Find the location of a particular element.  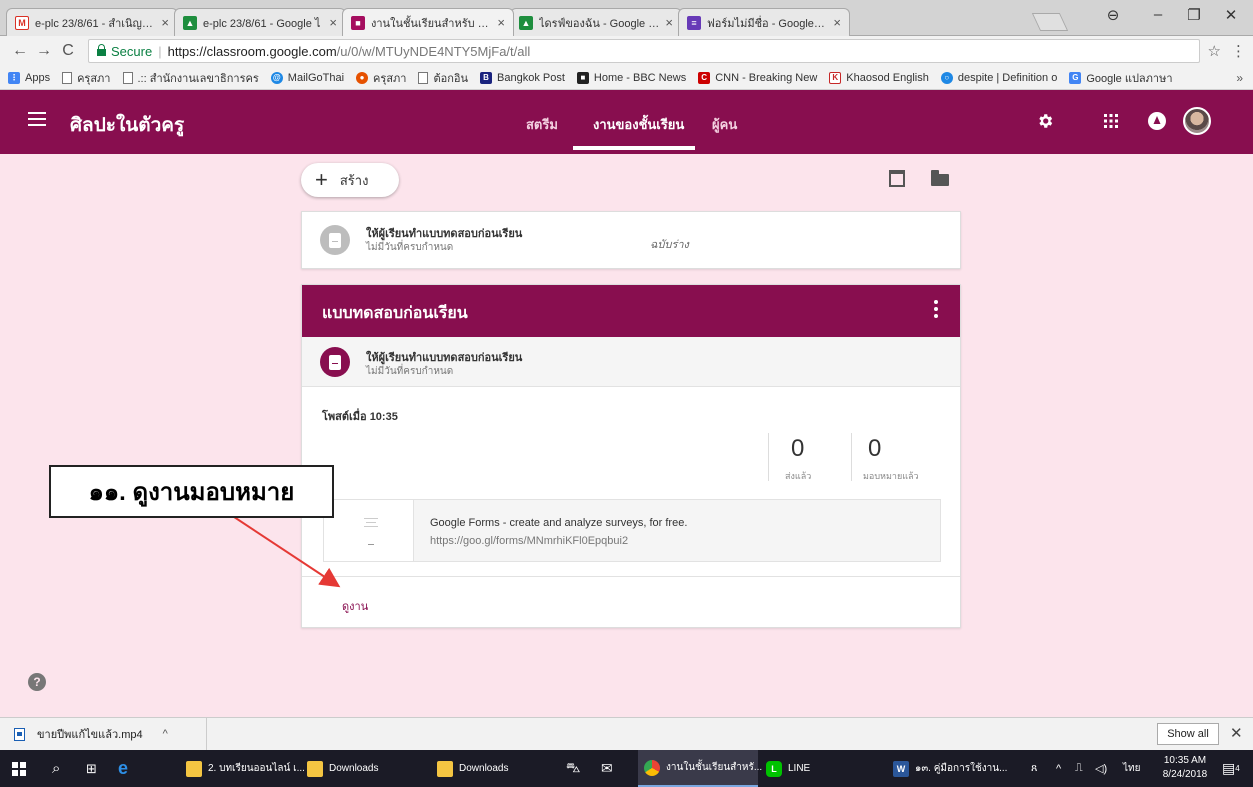

browser-tab: ▲ ไดรฟ์ของฉัน - Google ไดรฟ์ × is located at coordinates (596, 22).